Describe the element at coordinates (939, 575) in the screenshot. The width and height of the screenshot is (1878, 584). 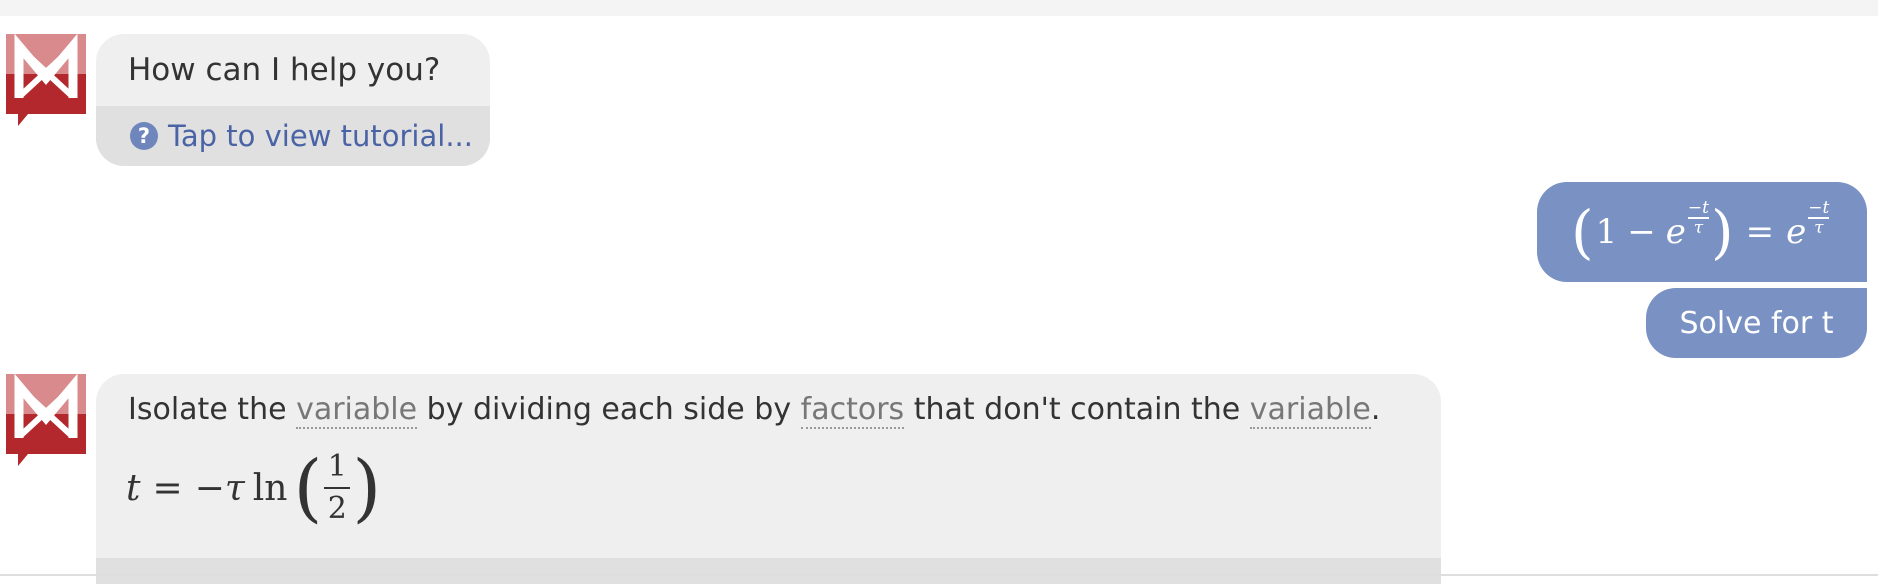
I see `bottom-divider` at that location.